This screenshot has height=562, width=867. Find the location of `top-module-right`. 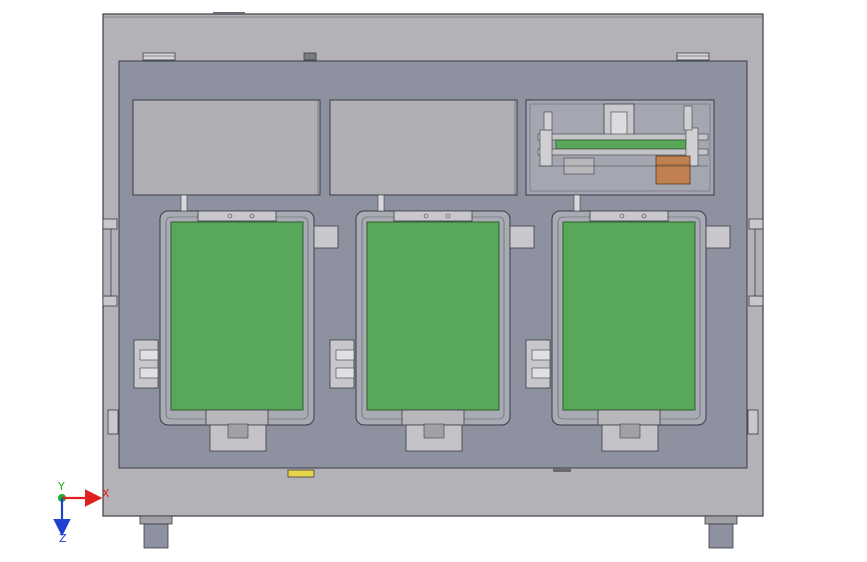

top-module-right is located at coordinates (620, 147).